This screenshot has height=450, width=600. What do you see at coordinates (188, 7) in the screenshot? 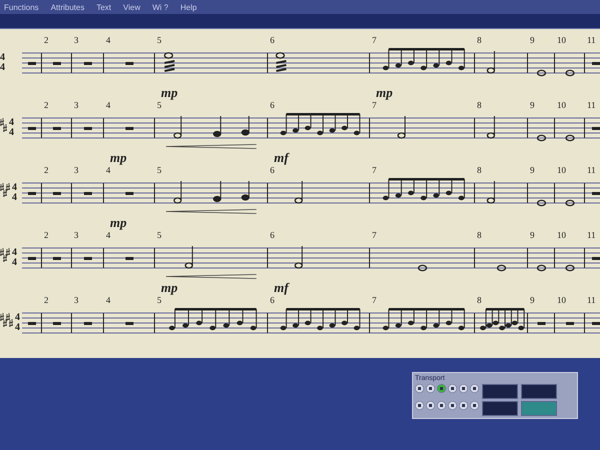
I see `menu-item: Help` at bounding box center [188, 7].